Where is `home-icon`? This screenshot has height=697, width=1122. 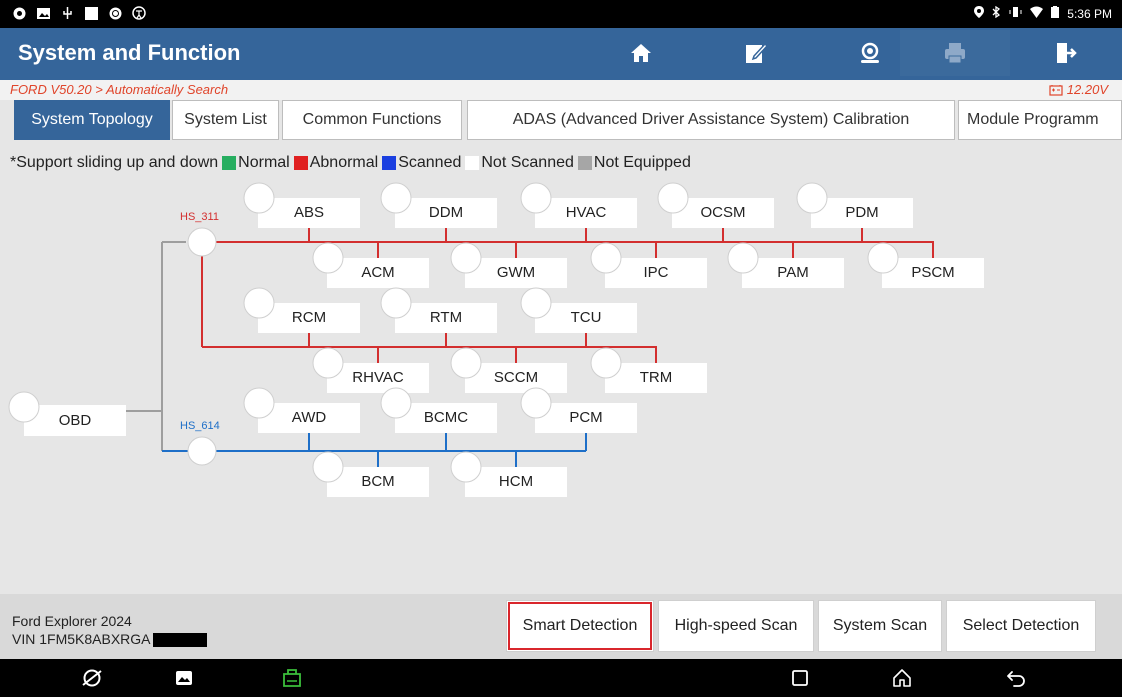
home-icon is located at coordinates (641, 53).